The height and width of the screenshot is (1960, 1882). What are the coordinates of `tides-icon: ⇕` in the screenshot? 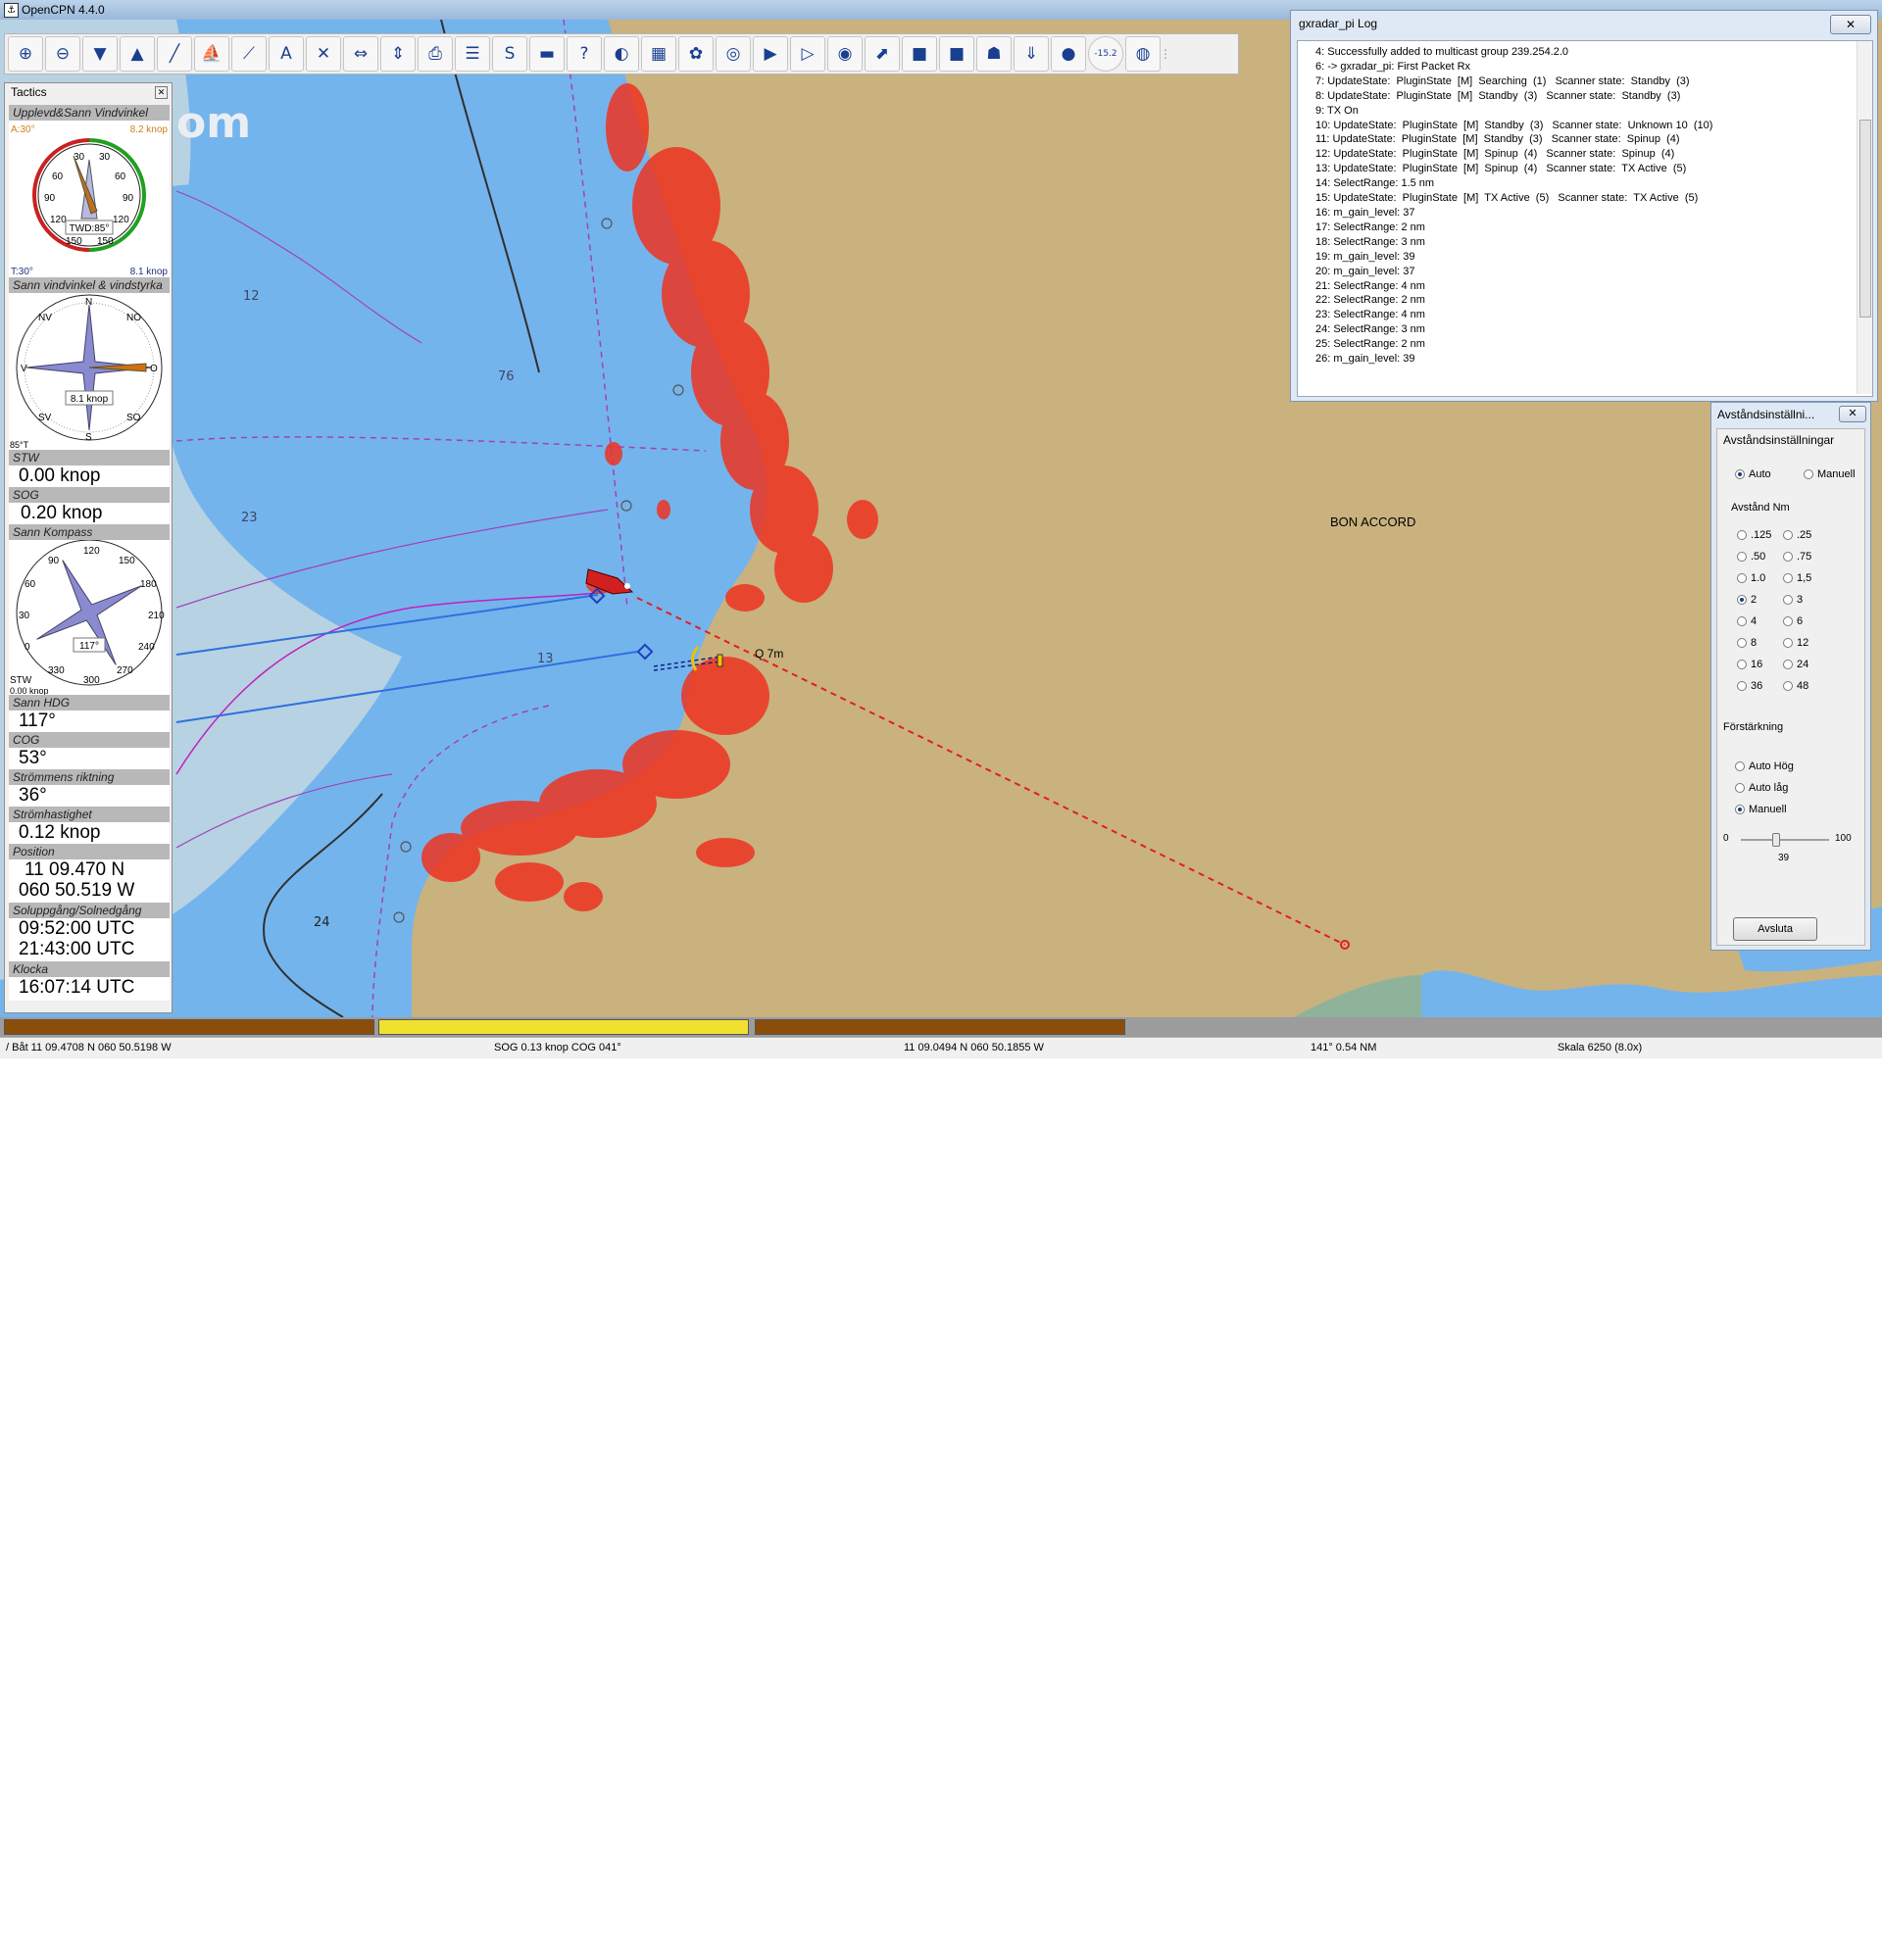 It's located at (398, 54).